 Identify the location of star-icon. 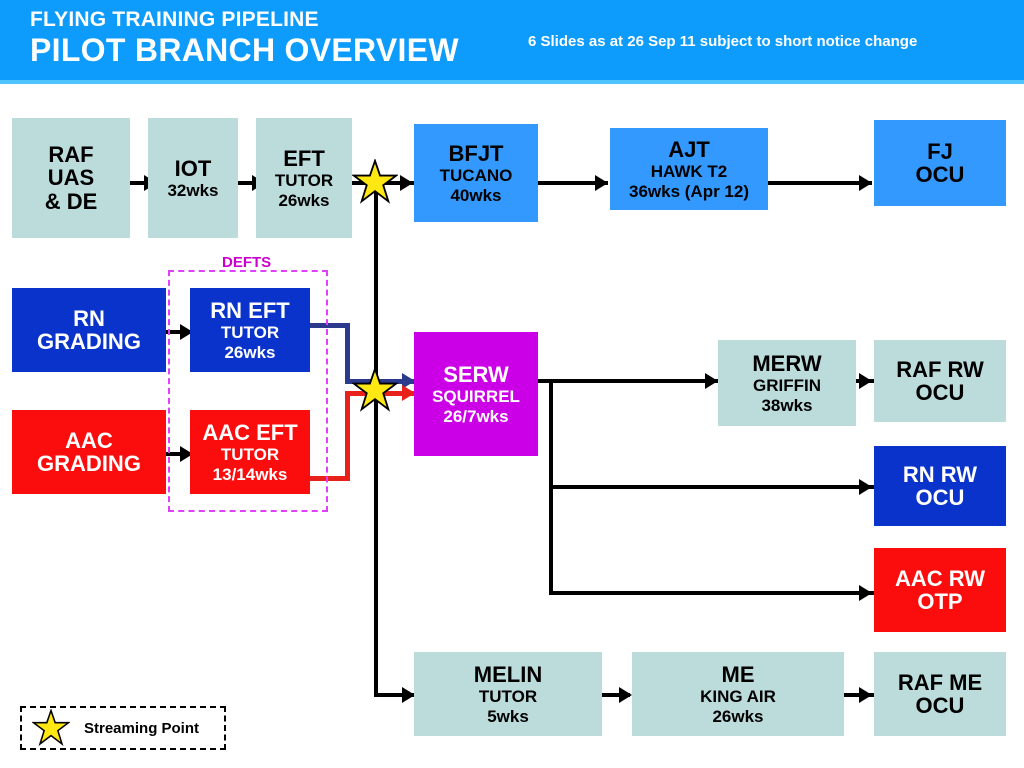
(51, 728).